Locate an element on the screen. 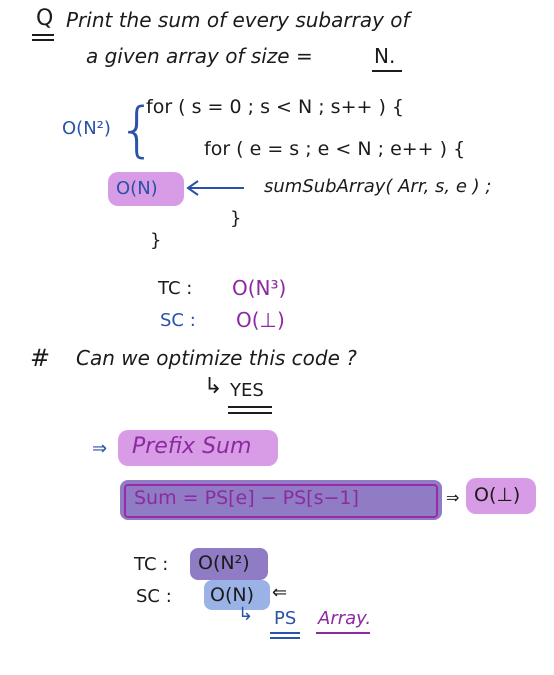  prefix-arrow-icon: ⇒ is located at coordinates (100, 448).